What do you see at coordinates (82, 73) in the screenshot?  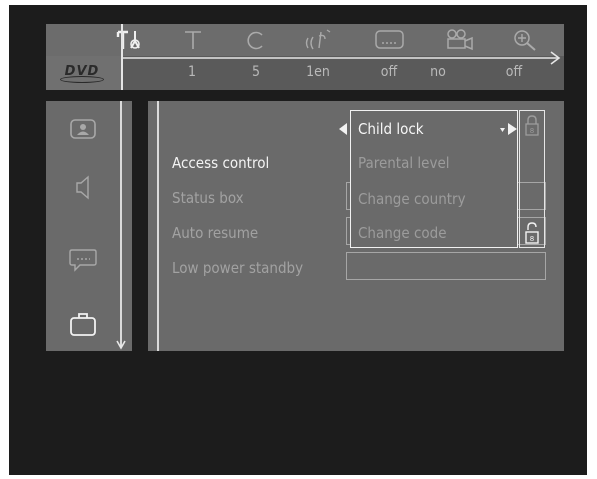 I see `dvd-logo: DVD` at bounding box center [82, 73].